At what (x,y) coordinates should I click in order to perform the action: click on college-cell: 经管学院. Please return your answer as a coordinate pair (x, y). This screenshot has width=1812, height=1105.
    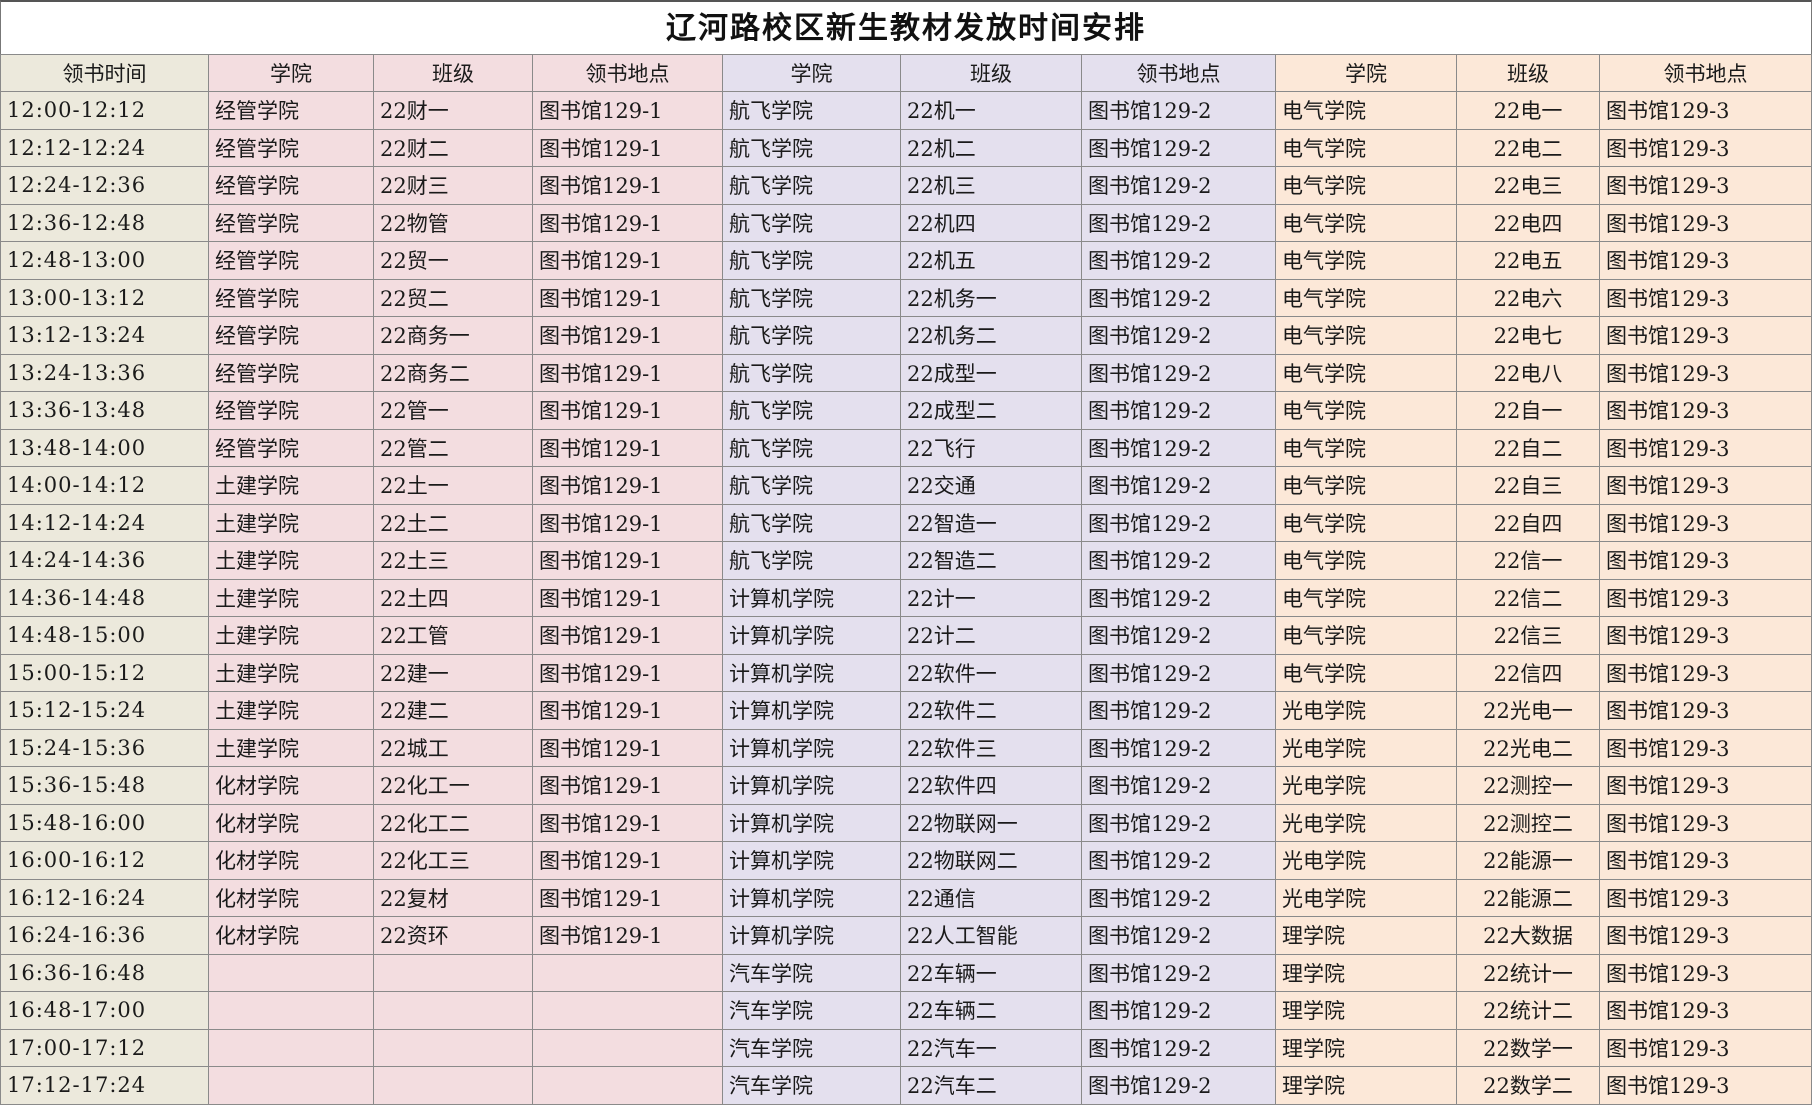
    Looking at the image, I should click on (291, 110).